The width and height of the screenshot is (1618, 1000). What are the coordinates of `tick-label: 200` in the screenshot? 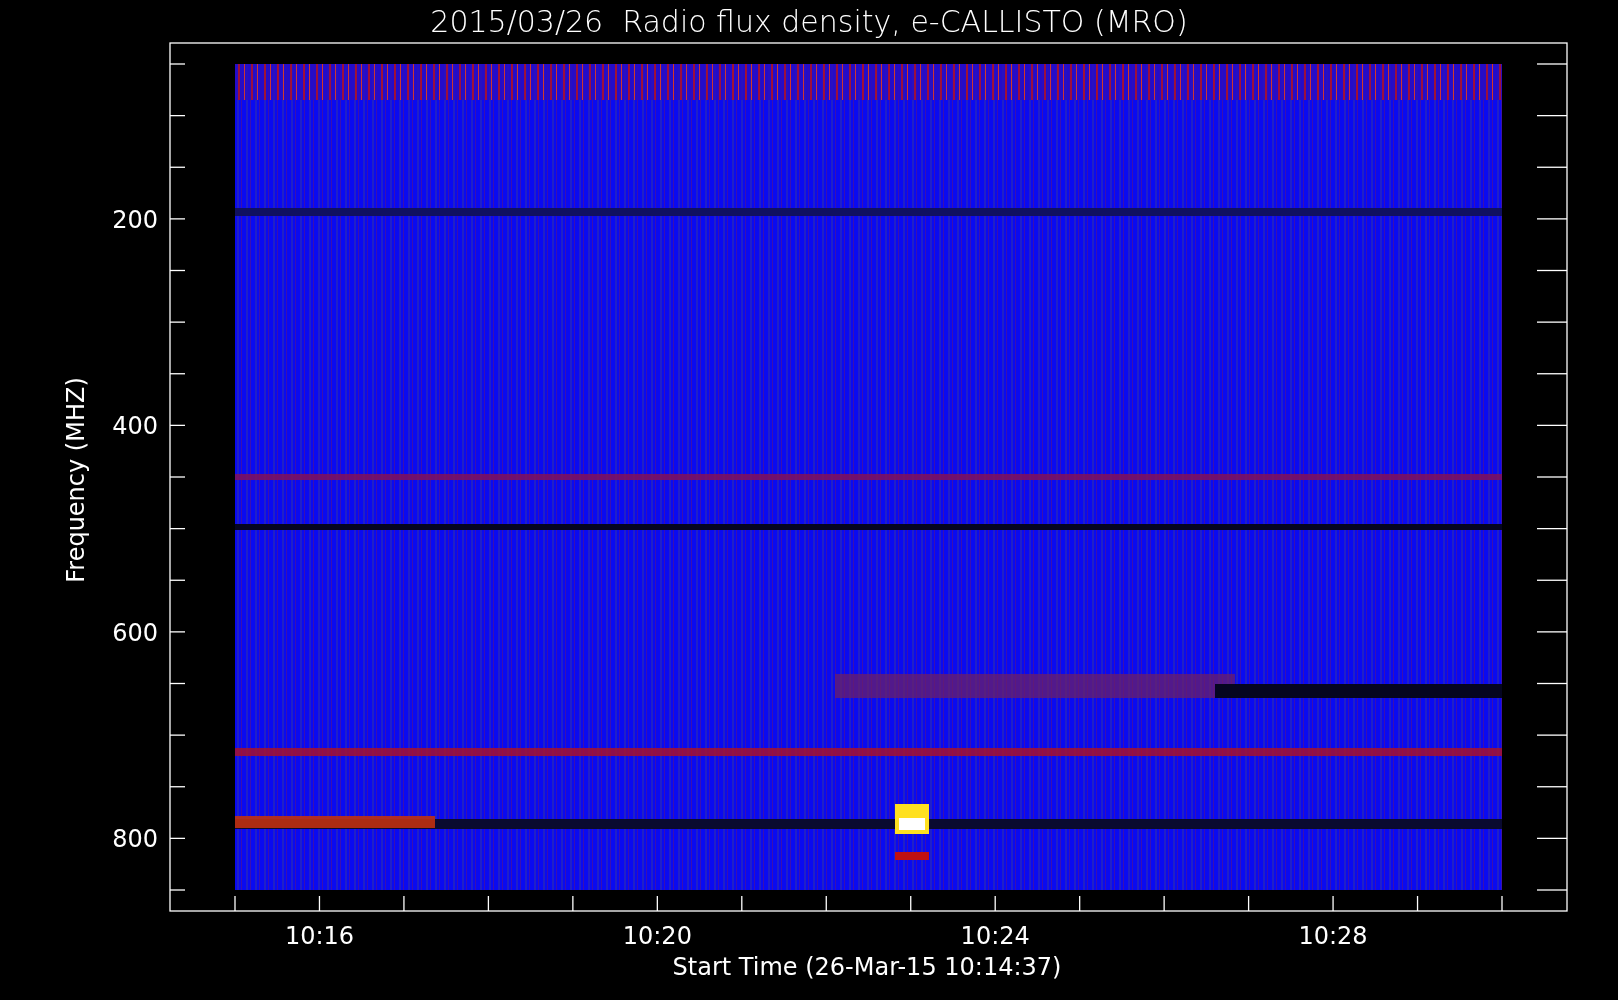 It's located at (135, 219).